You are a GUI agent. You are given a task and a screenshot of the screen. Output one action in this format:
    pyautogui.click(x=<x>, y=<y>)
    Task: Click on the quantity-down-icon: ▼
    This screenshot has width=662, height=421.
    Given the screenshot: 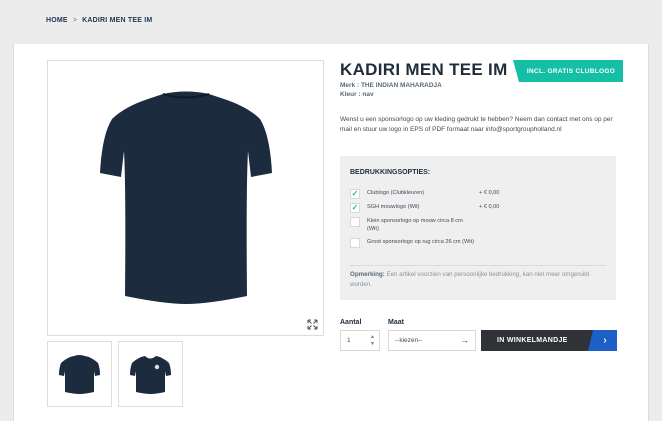 What is the action you would take?
    pyautogui.click(x=372, y=344)
    